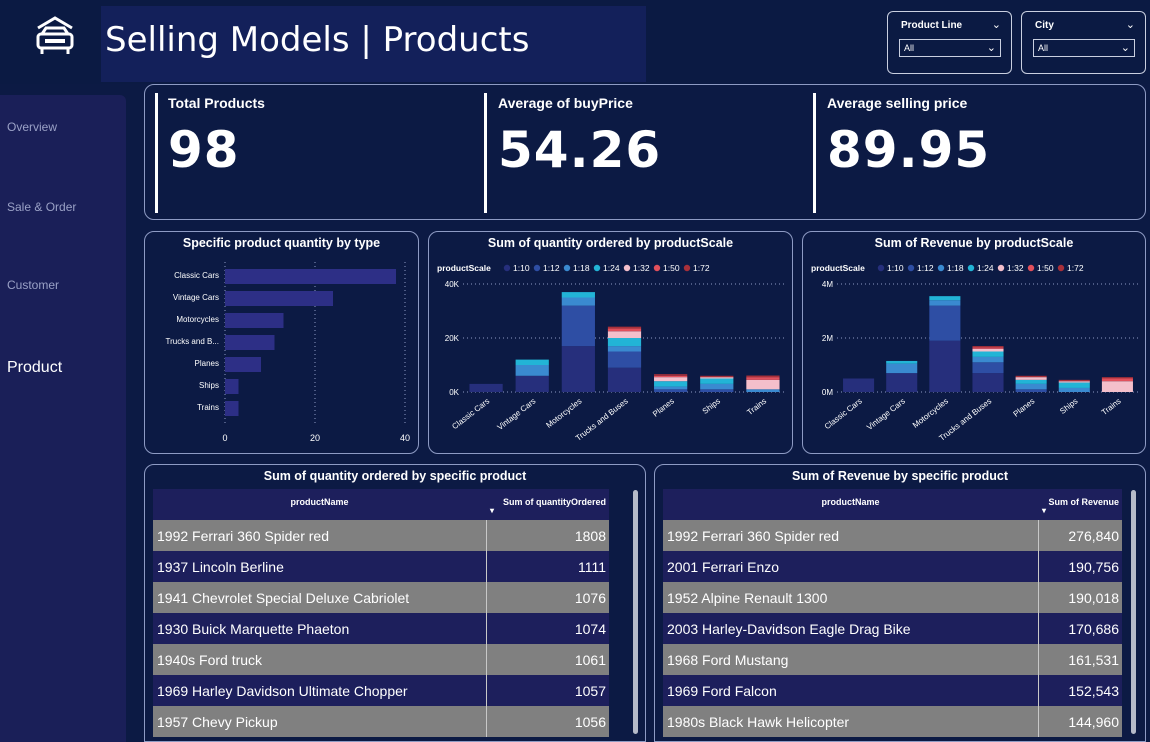 The image size is (1150, 742). I want to click on y-category-label: Motorcycles, so click(197, 319).